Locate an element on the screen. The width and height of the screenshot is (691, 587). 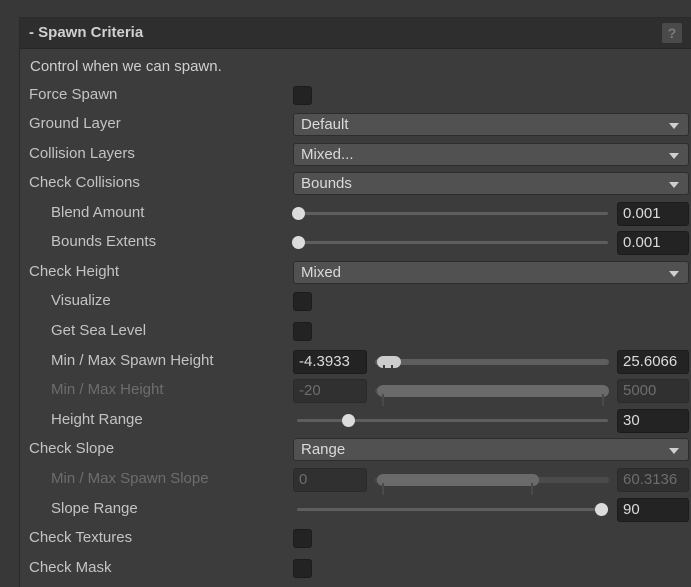
bounds-extents-field: 0.001 is located at coordinates (653, 243).